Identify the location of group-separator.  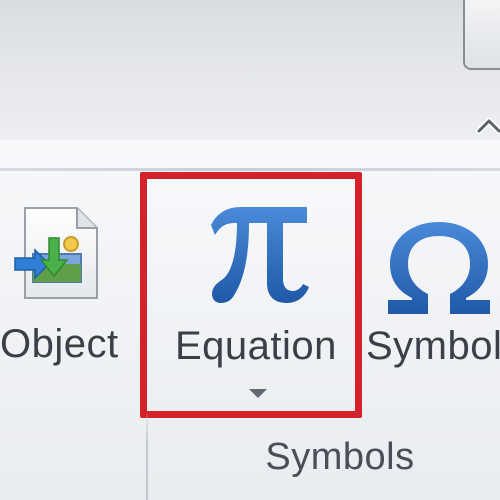
(147, 455).